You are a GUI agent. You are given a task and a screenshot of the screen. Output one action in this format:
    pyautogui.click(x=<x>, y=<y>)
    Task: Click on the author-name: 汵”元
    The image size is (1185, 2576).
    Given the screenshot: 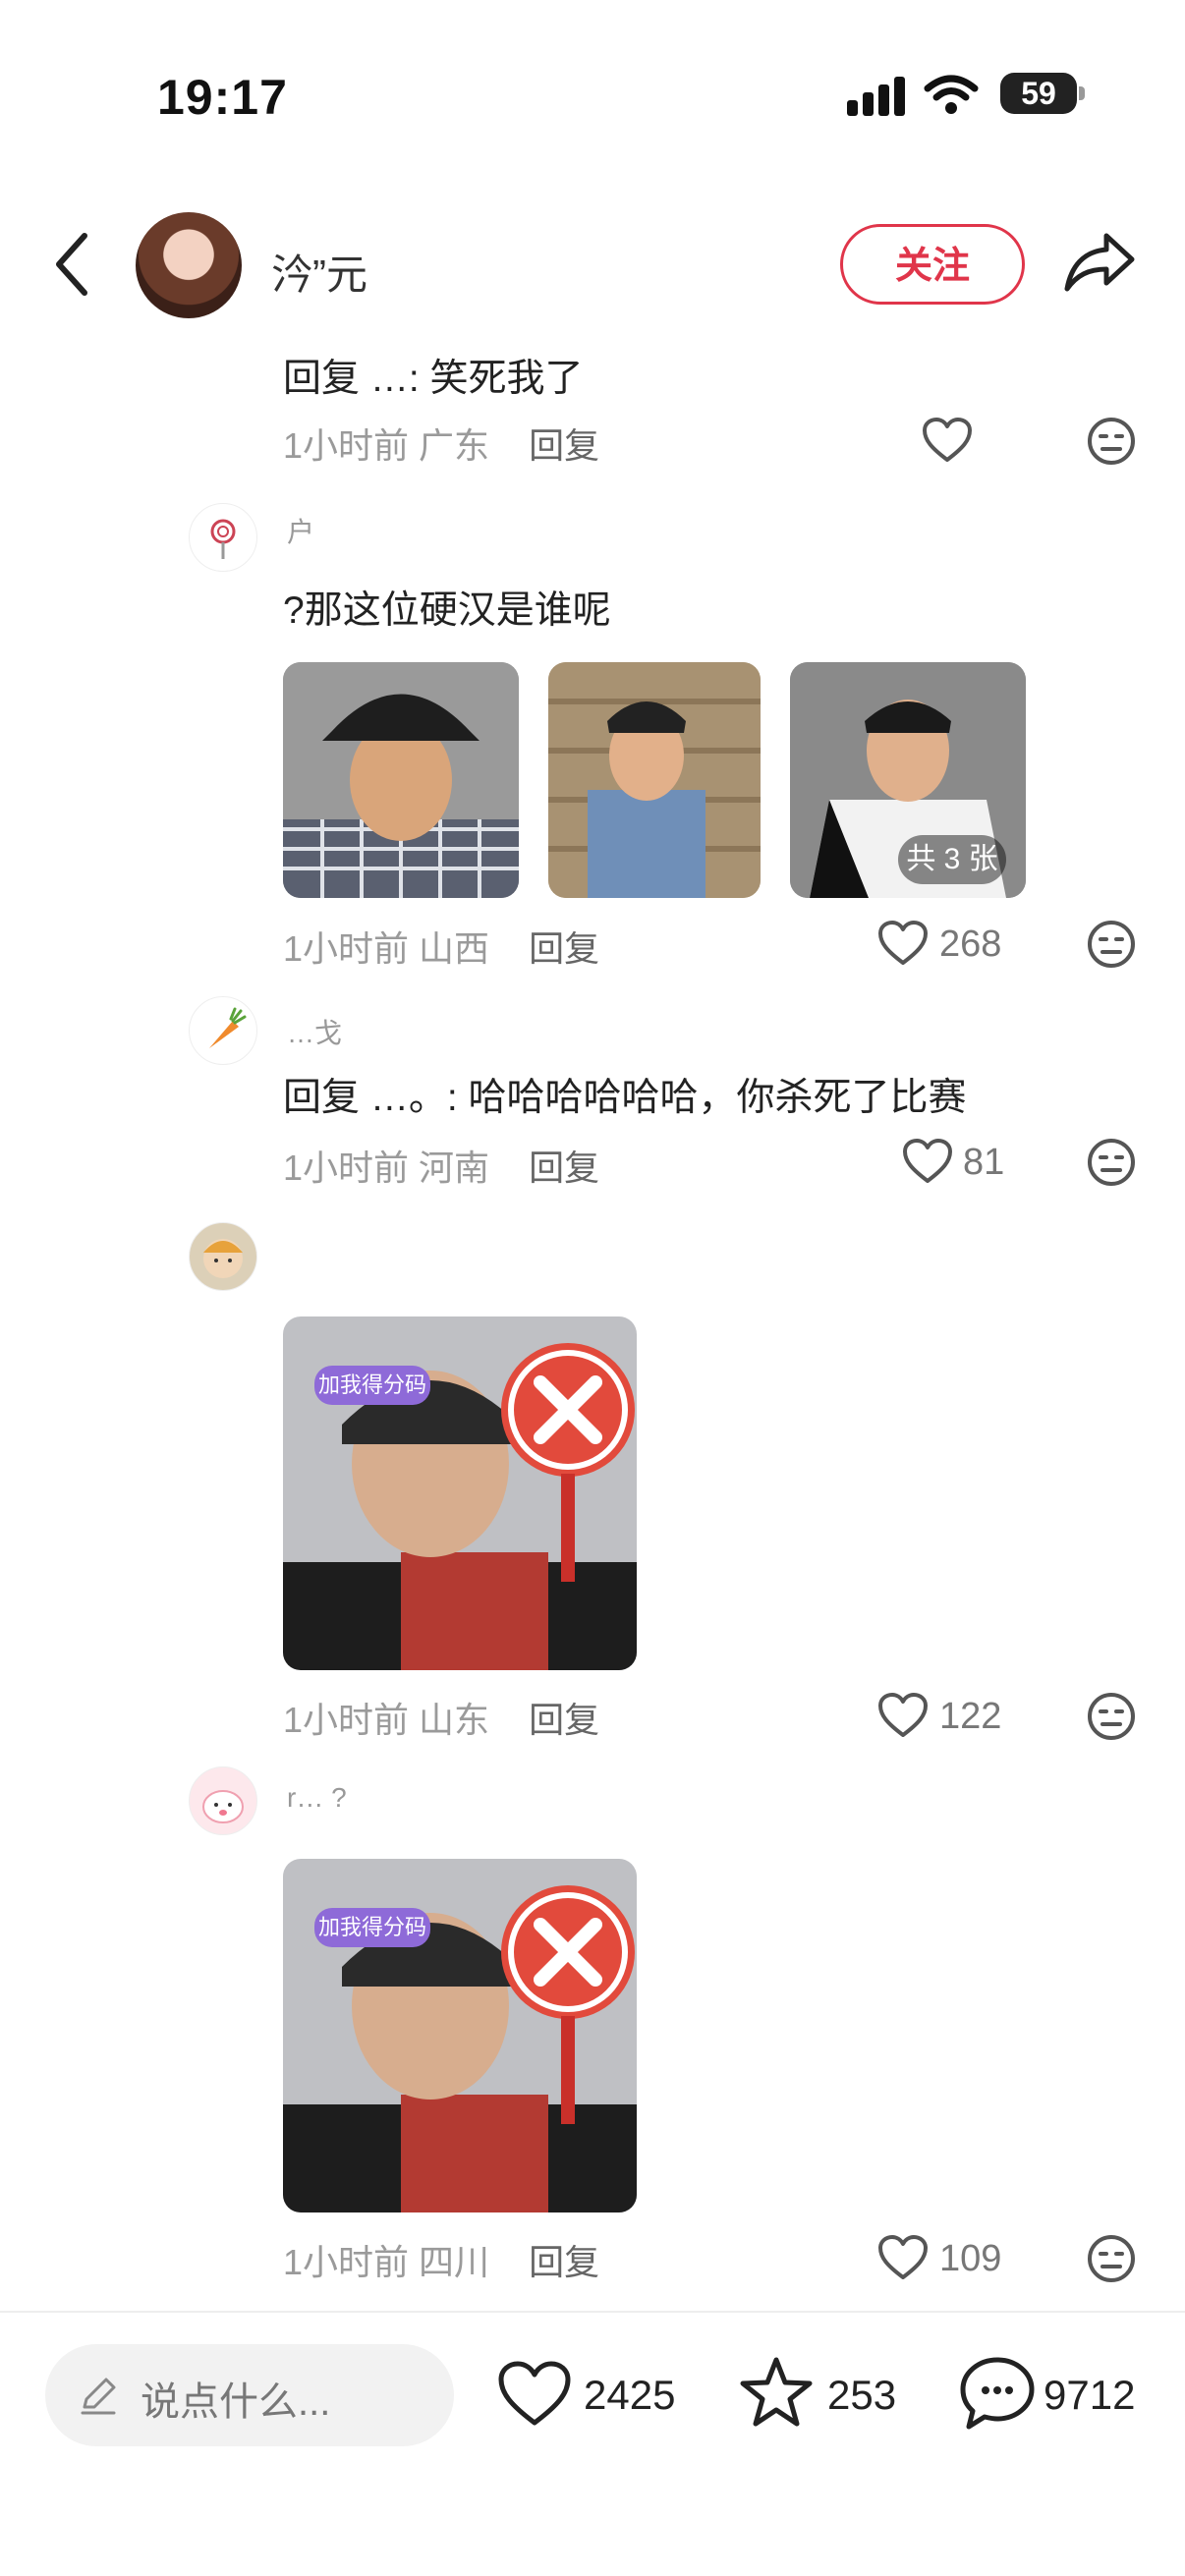 What is the action you would take?
    pyautogui.click(x=319, y=272)
    